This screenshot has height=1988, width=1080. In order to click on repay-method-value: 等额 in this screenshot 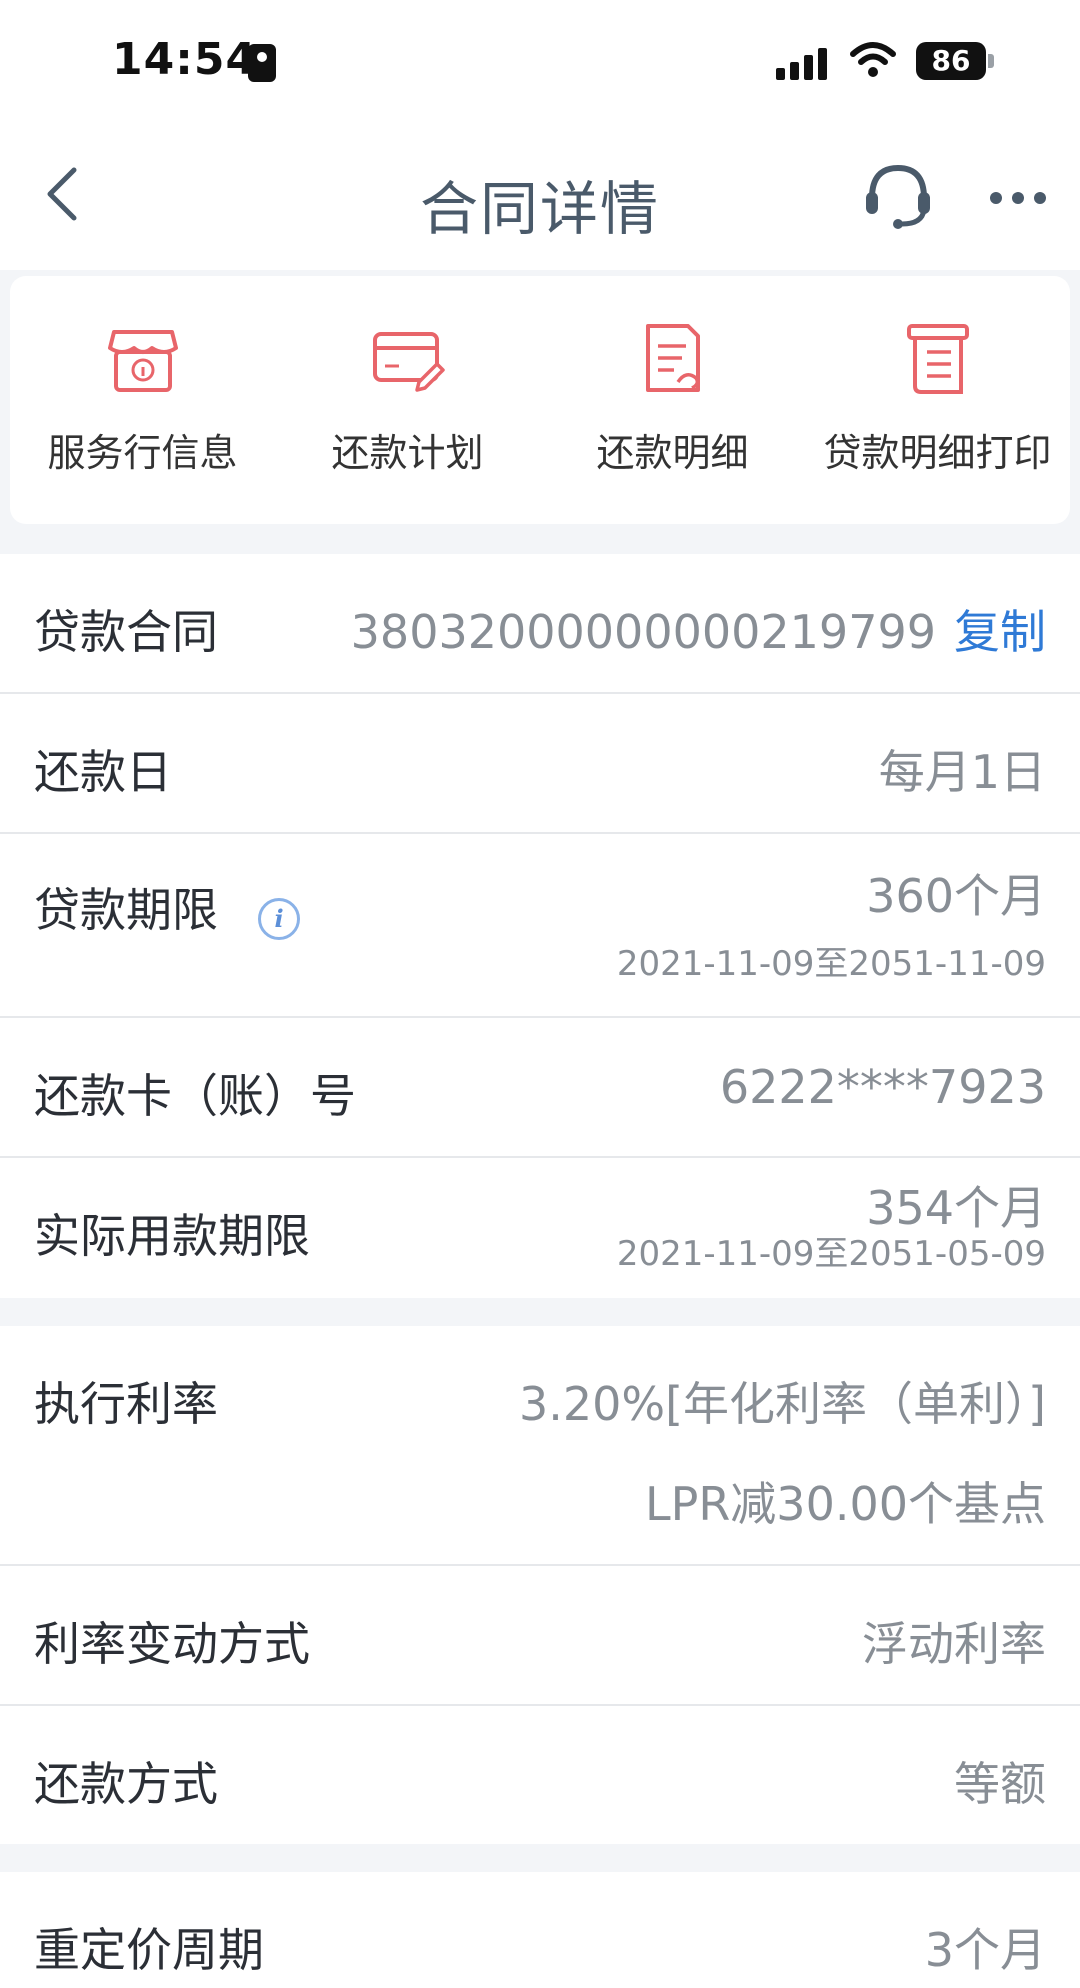, I will do `click(1000, 1784)`.